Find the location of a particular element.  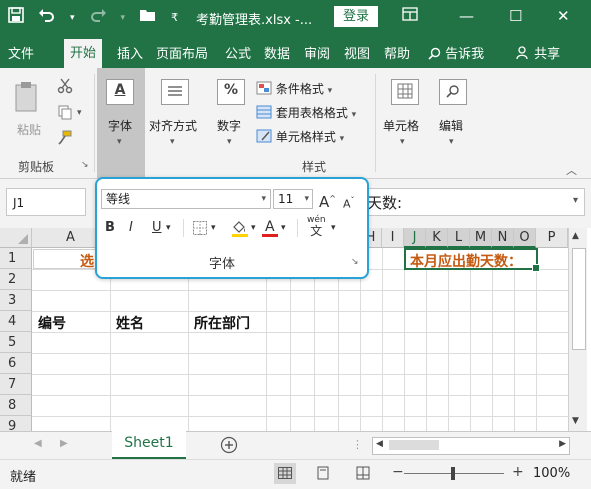

column-header-n: N is located at coordinates (503, 238).